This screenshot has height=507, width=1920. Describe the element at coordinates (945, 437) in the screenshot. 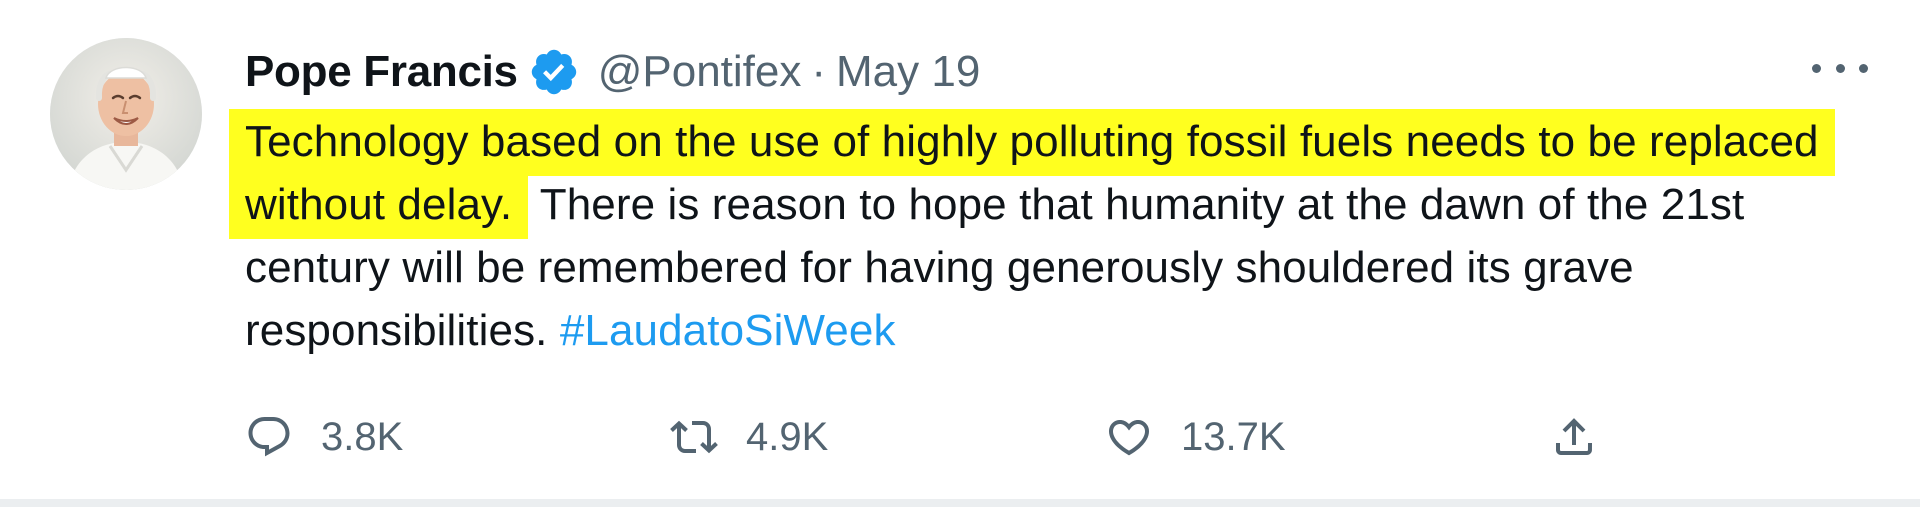

I see `action-bar: 3.8K 4.9K 13.7K` at that location.